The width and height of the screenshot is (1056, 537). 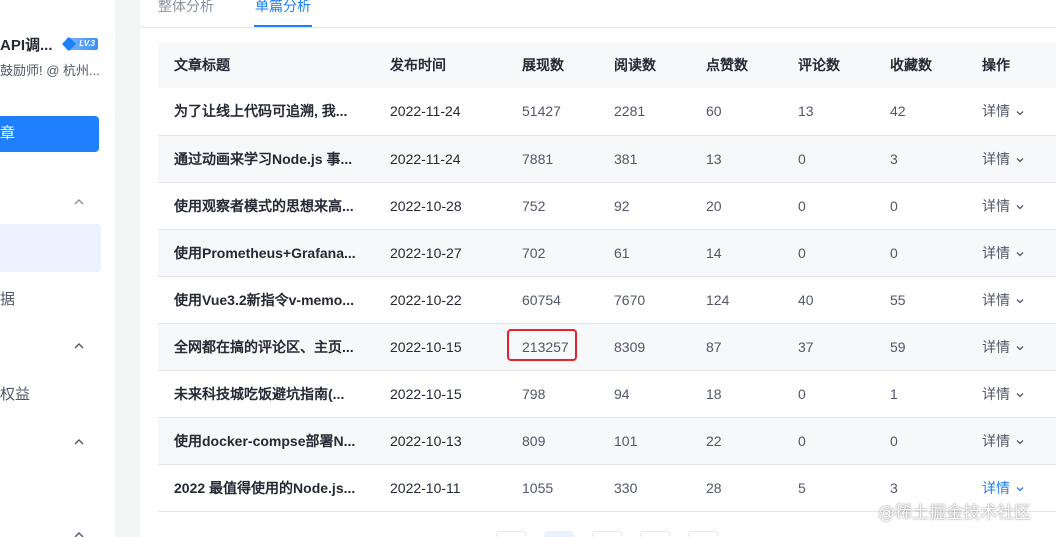 I want to click on cell-likes: 60, so click(x=736, y=112).